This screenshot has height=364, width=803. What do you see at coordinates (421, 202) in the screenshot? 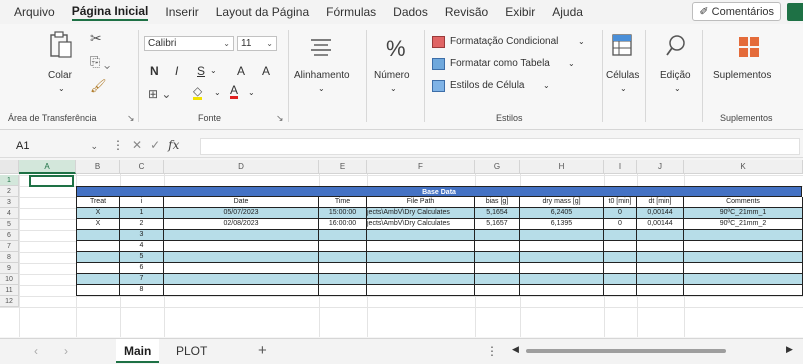
I see `table-header-cell: File Path` at bounding box center [421, 202].